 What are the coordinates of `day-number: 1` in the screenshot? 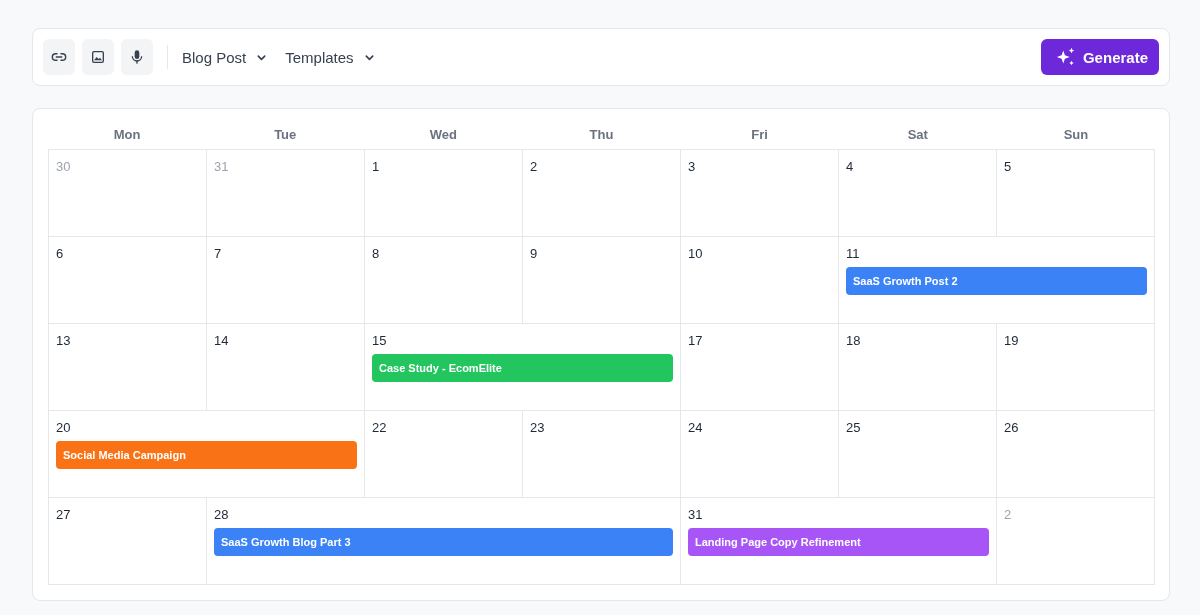 It's located at (376, 167).